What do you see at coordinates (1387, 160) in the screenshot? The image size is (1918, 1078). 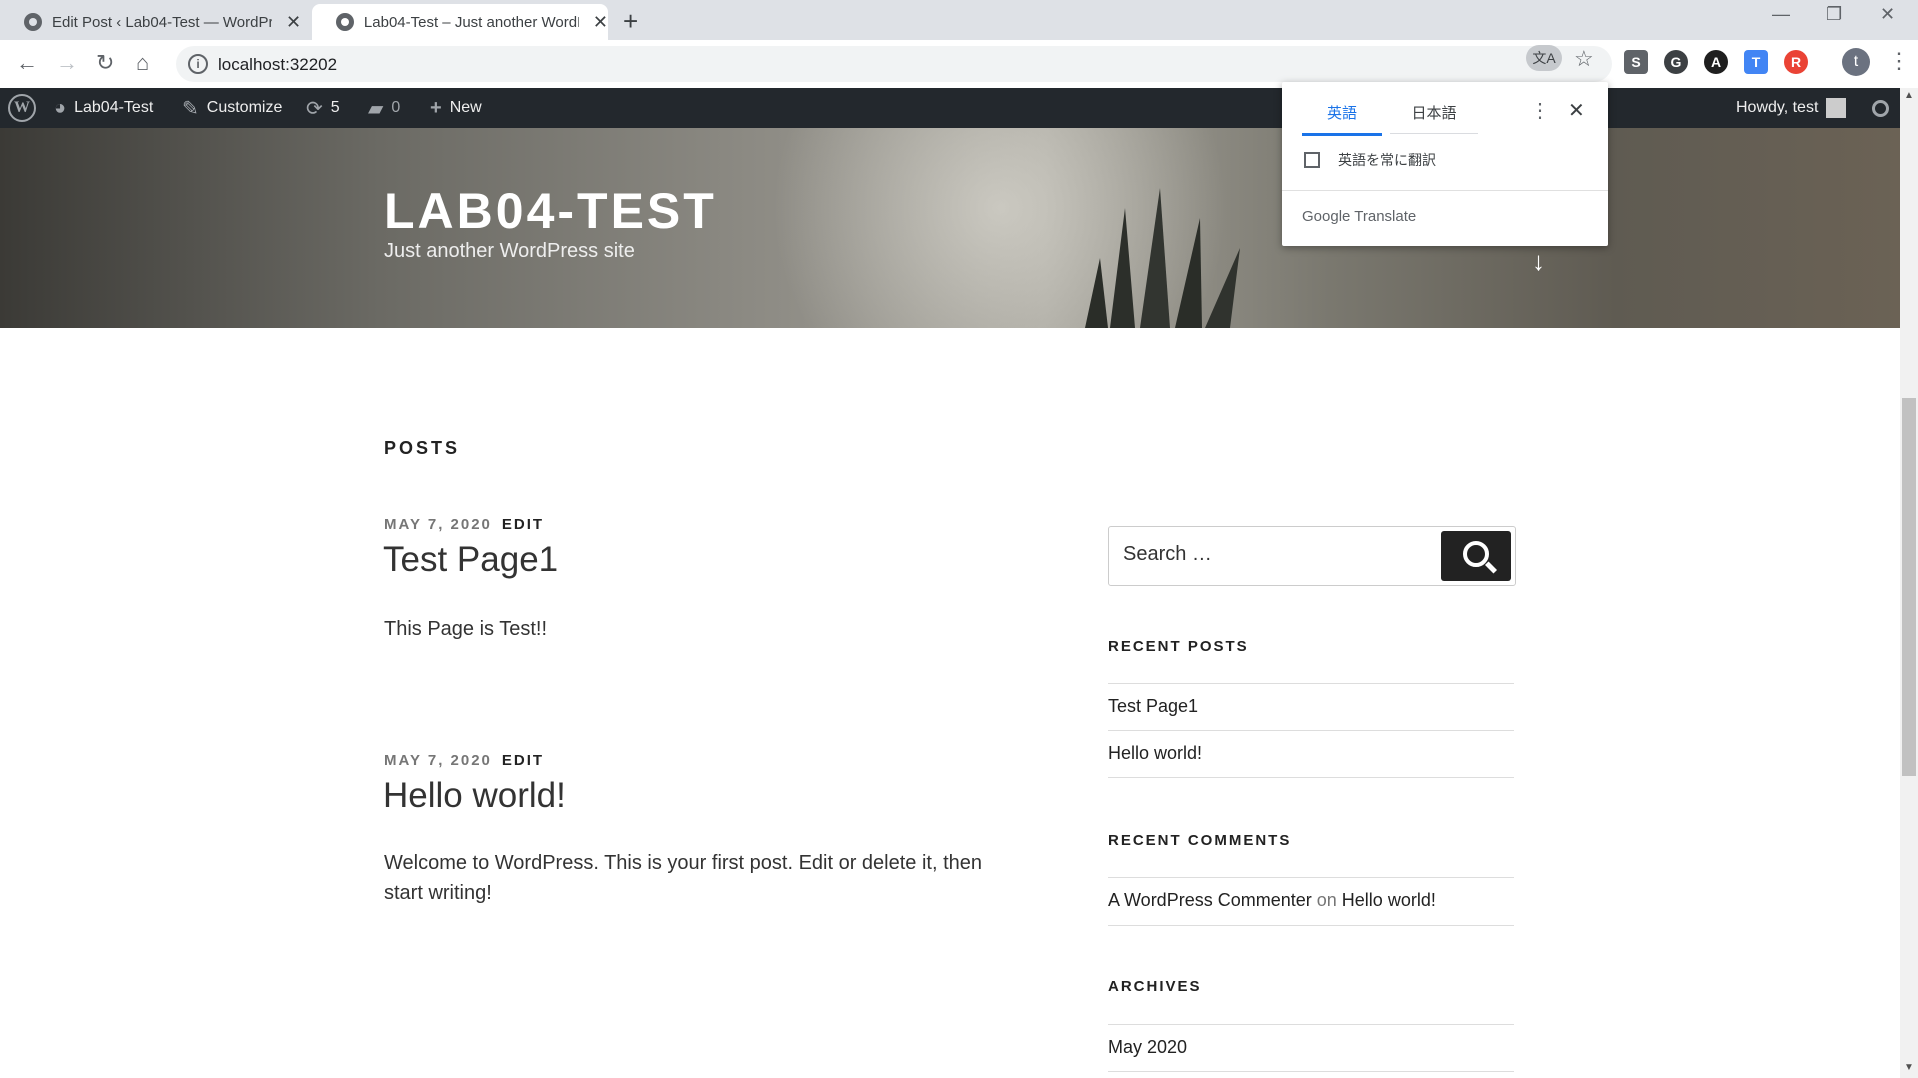 I see `always-translate-label: 英語を常に翻訳` at bounding box center [1387, 160].